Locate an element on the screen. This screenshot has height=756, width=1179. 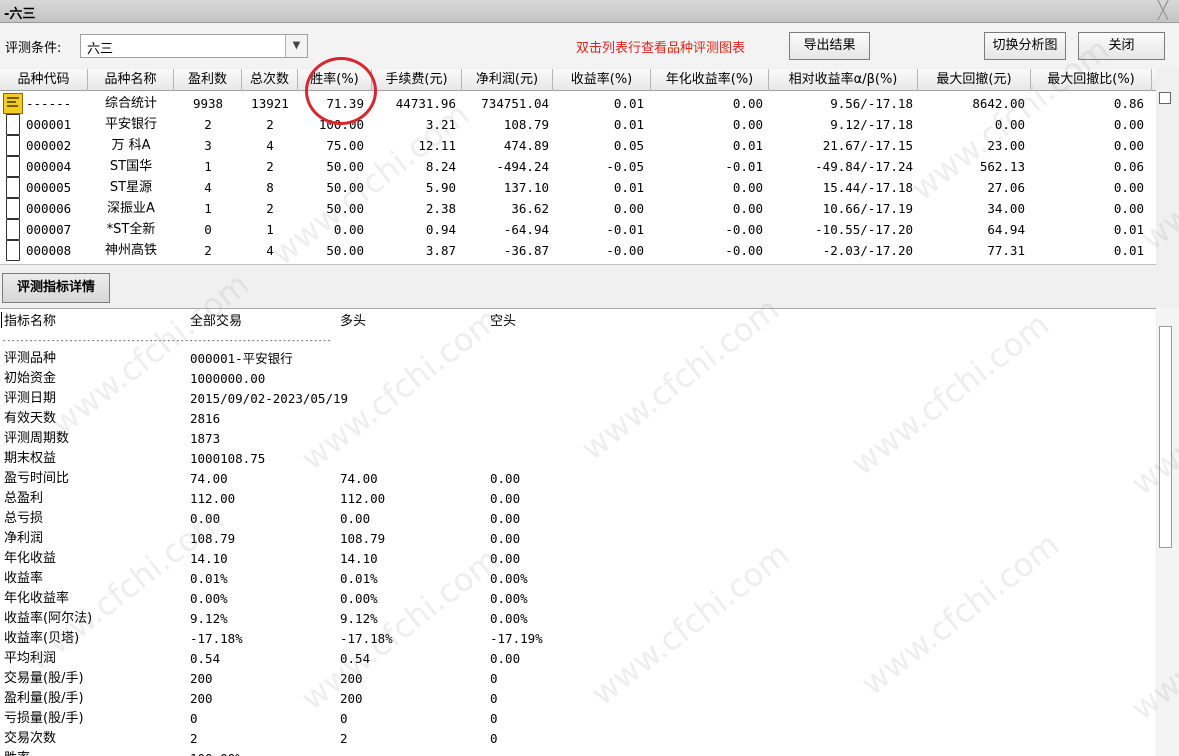
detail-row: 收益率(贝塔) -17.18% -17.18% -17.19% is located at coordinates (578, 639).